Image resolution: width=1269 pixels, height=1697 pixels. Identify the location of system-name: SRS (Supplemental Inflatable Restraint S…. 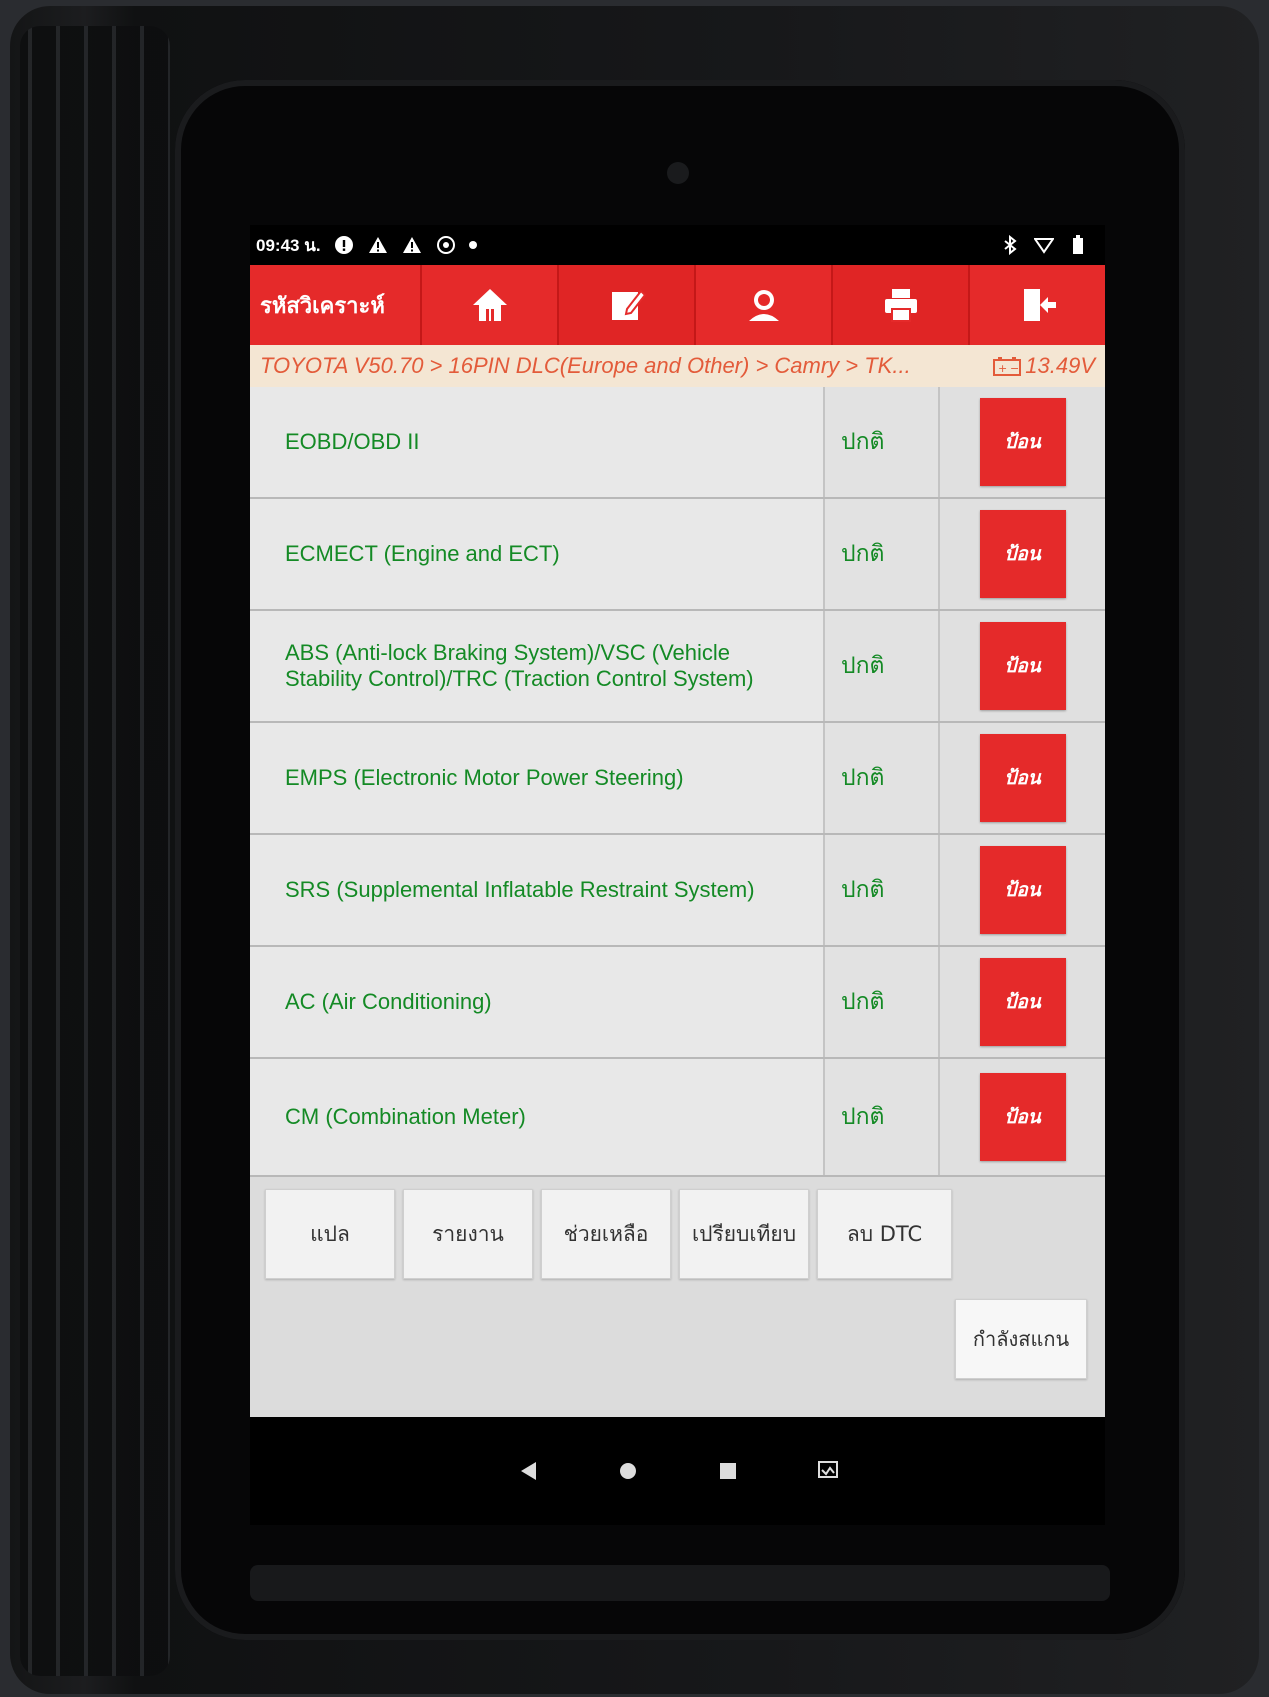
(537, 890).